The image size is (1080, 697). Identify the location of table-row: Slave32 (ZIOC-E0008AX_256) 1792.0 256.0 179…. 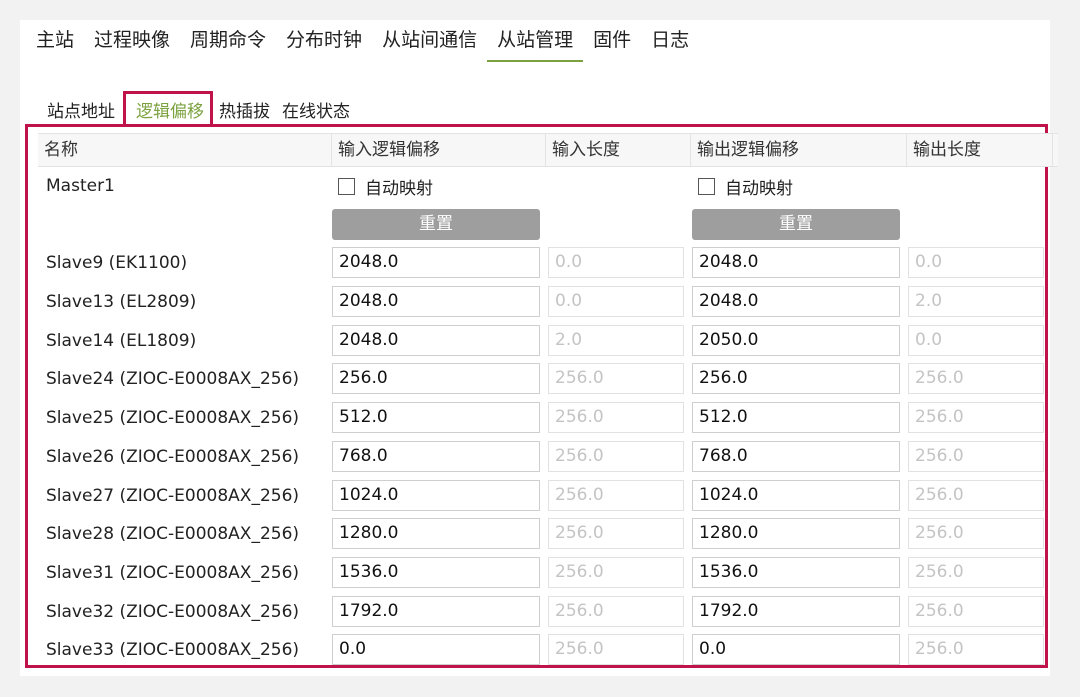
(548, 612).